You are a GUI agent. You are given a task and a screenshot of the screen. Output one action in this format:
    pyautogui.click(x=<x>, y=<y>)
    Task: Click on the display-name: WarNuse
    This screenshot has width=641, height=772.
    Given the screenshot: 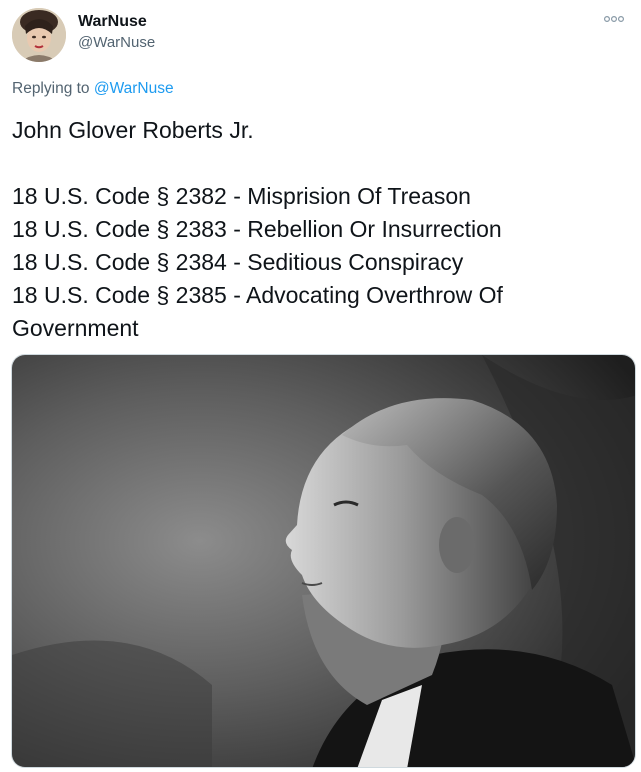 What is the action you would take?
    pyautogui.click(x=116, y=22)
    